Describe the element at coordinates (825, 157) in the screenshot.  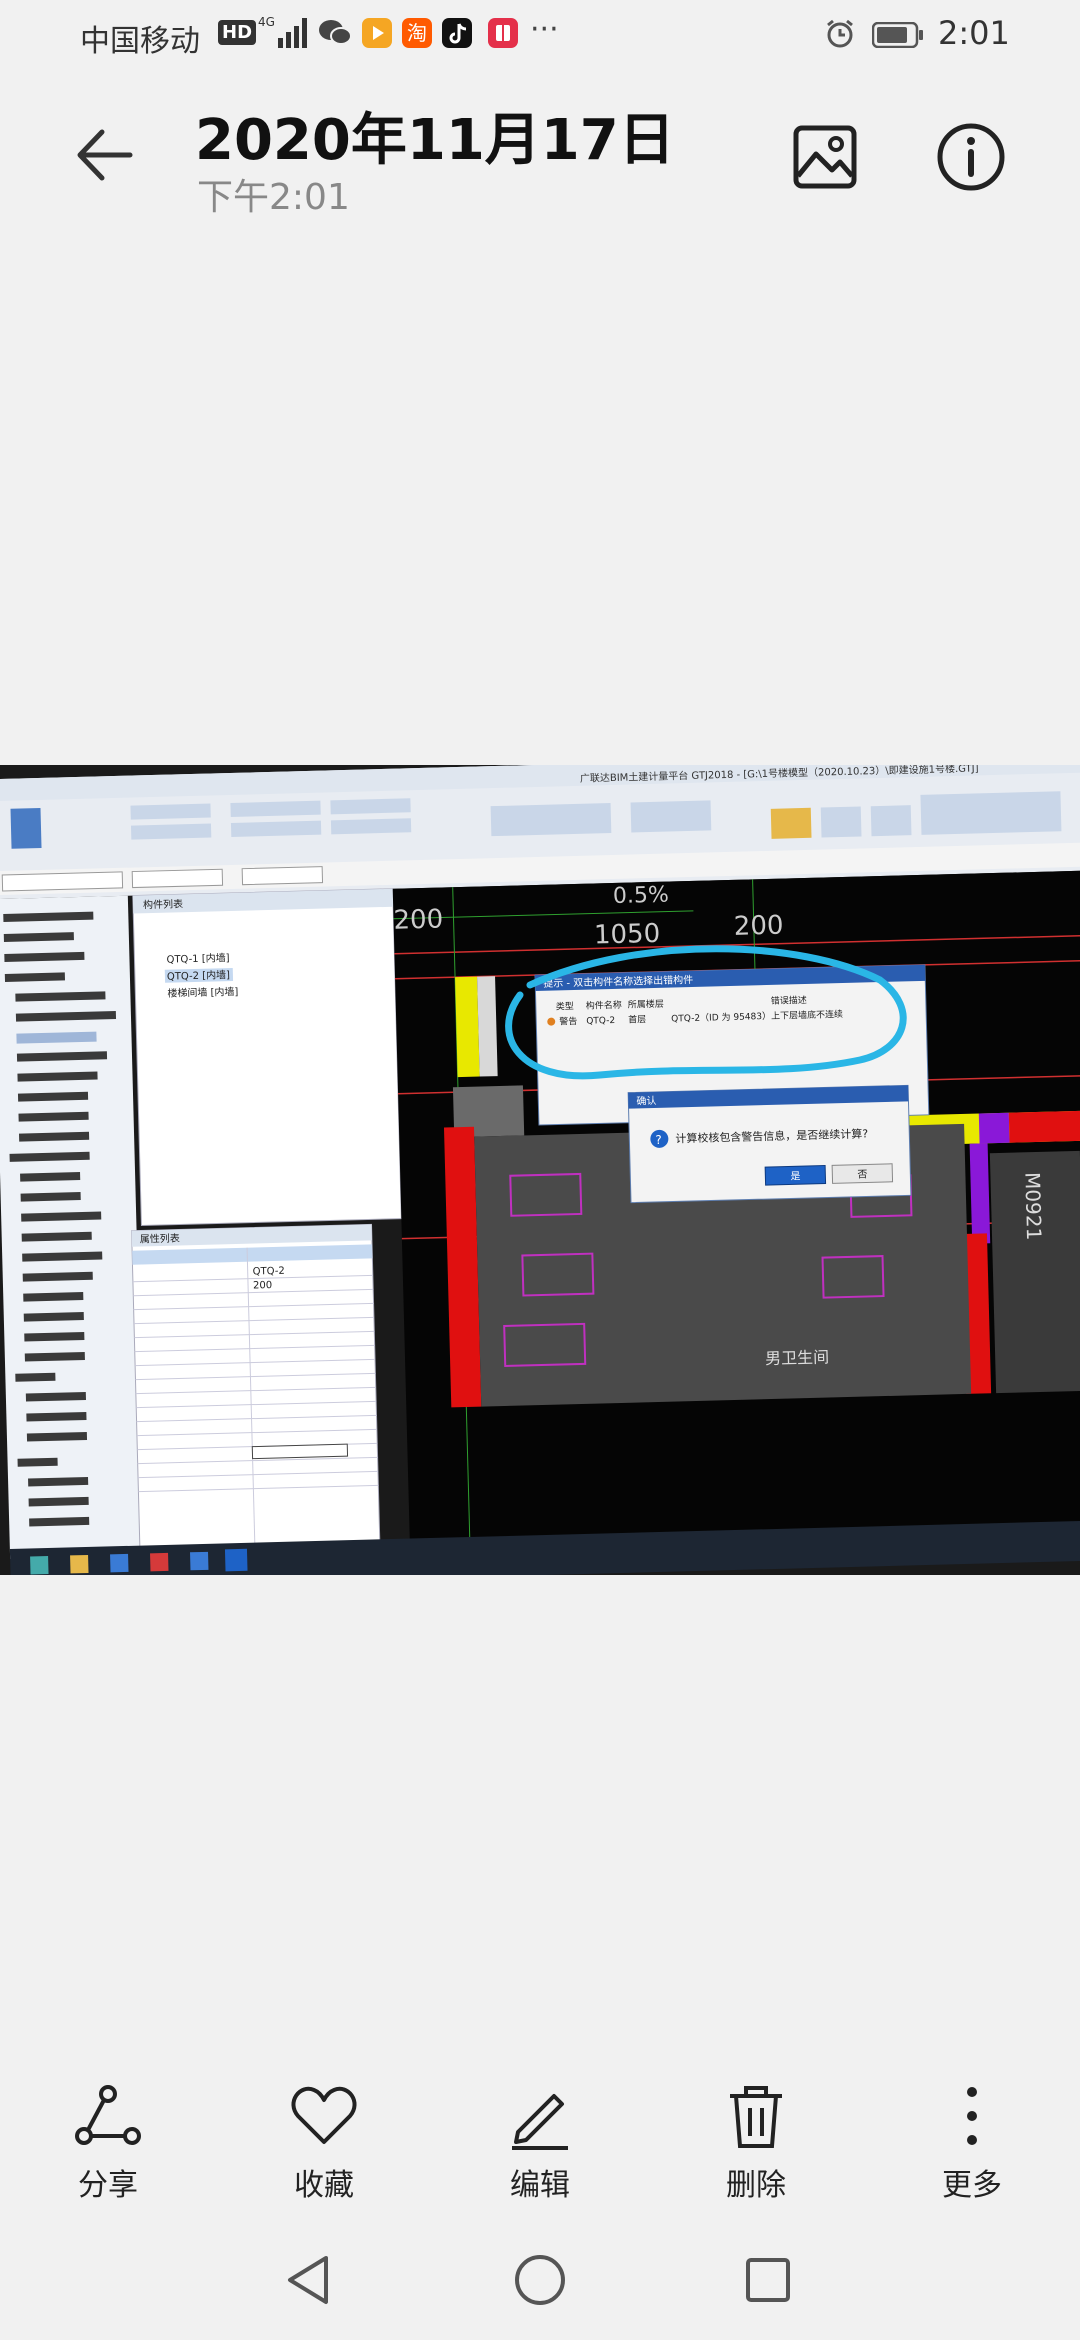
I see `gallery-icon` at that location.